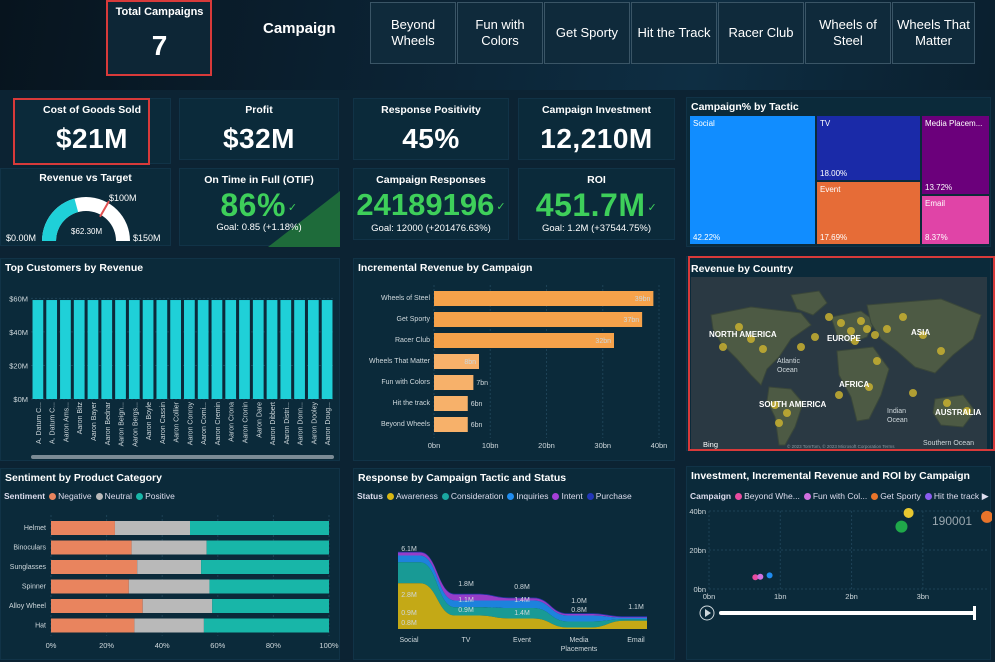  Describe the element at coordinates (752, 180) in the screenshot. I see `treemap-tile-social: Social 42.22%` at that location.